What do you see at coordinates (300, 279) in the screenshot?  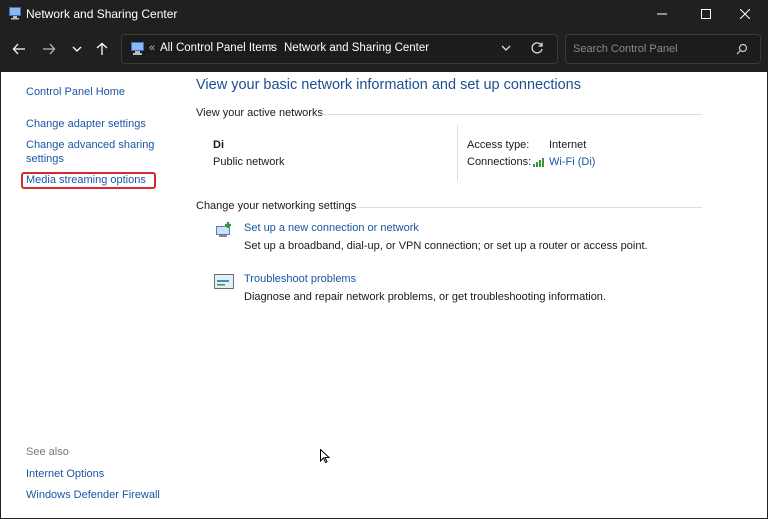 I see `troubleshoot-problems-link: Troubleshoot problems` at bounding box center [300, 279].